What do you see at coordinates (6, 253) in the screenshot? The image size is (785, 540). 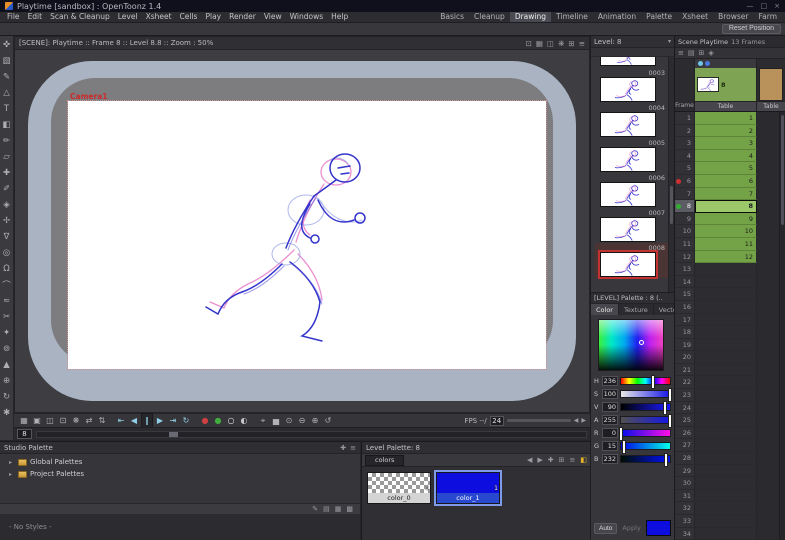 I see `pump-tool: ◎` at bounding box center [6, 253].